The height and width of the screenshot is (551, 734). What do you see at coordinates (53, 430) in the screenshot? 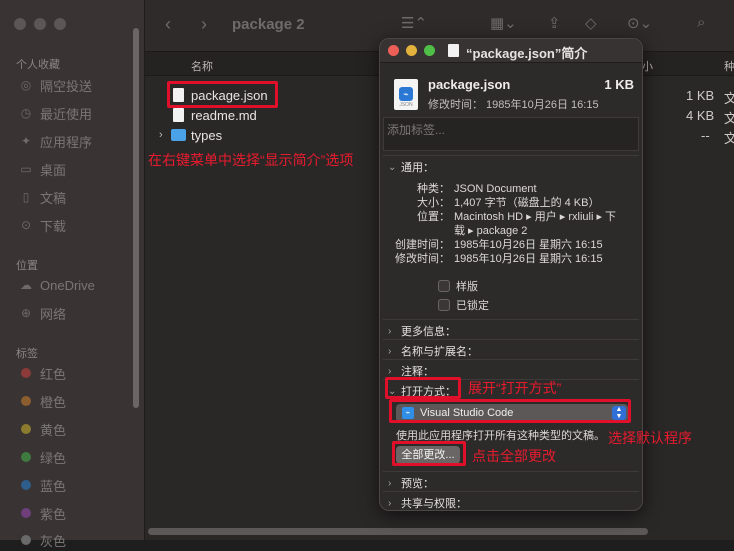
I see `sidebar-item-label: 黄色` at bounding box center [53, 430].